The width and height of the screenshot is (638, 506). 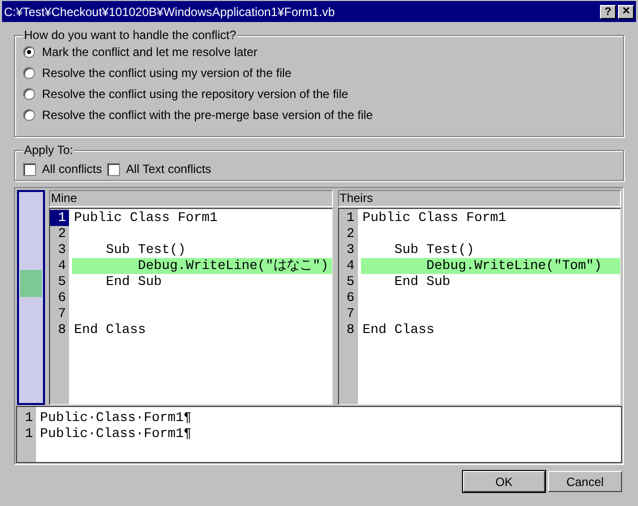 I want to click on checkbox-label: All conflicts, so click(x=72, y=169).